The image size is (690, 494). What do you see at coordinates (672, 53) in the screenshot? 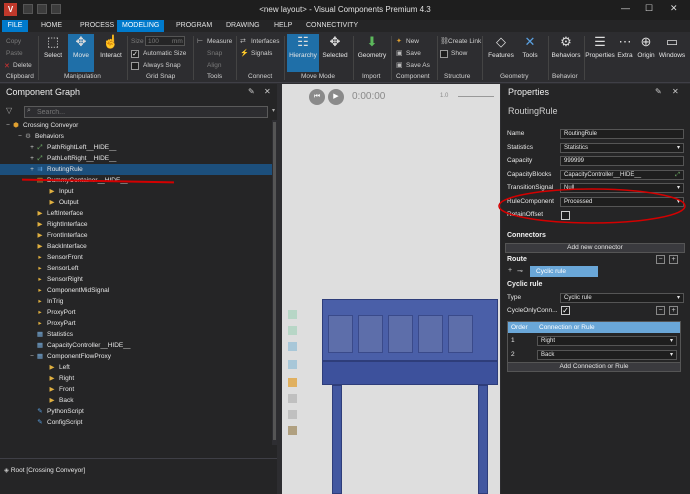
I see `windows-button: ▭ Windows` at bounding box center [672, 53].